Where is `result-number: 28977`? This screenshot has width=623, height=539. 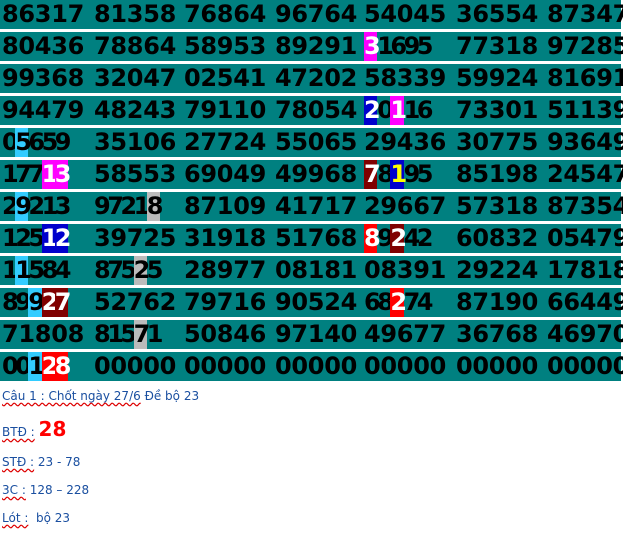 result-number: 28977 is located at coordinates (225, 270).